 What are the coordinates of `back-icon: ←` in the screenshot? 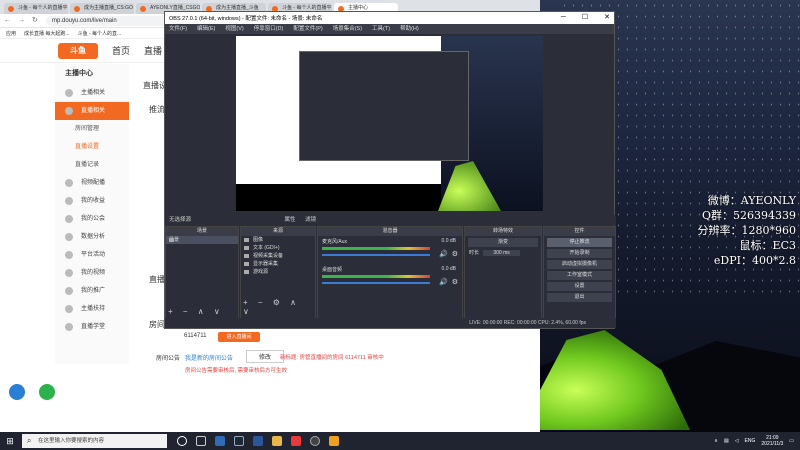 It's located at (8, 21).